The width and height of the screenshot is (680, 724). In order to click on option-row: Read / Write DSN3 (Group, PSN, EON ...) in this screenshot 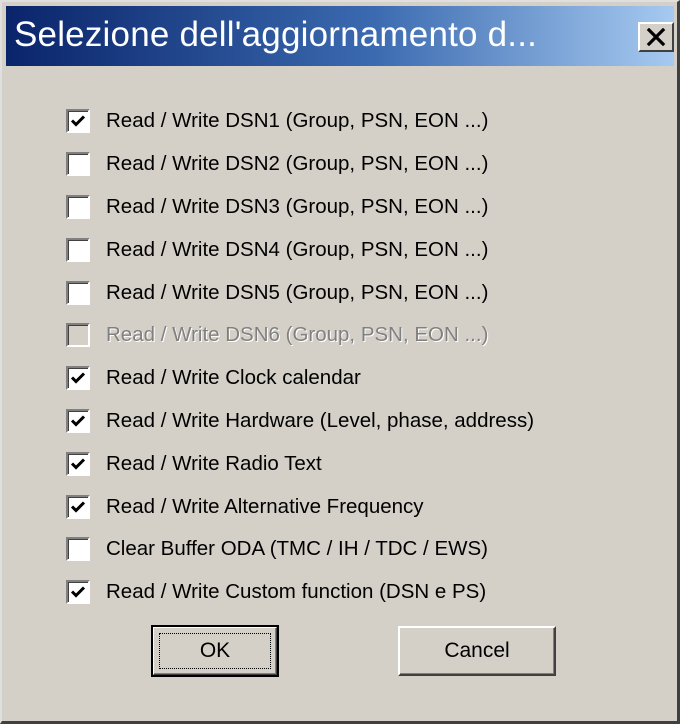, I will do `click(356, 207)`.